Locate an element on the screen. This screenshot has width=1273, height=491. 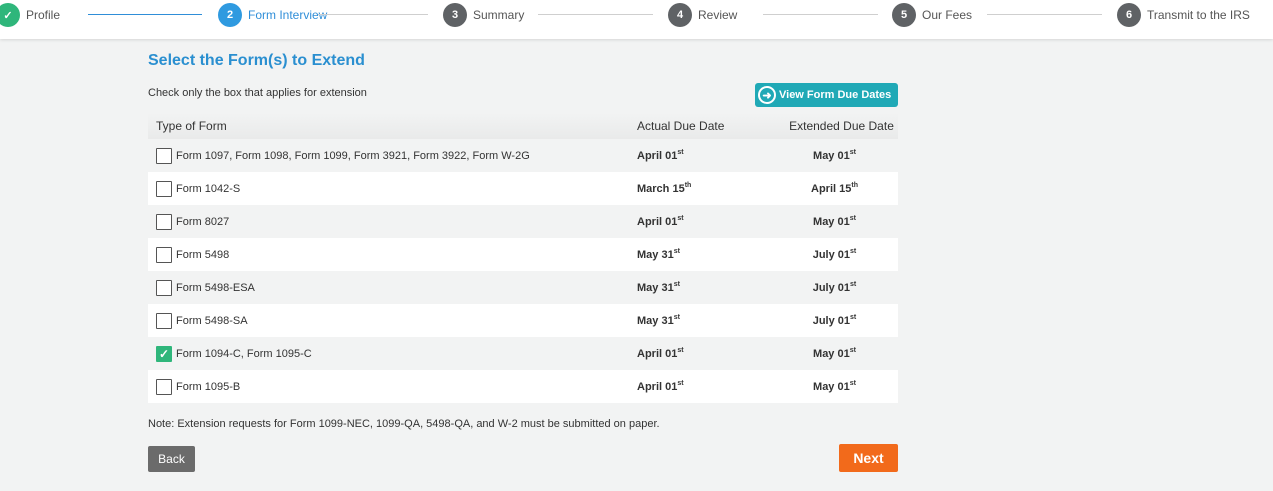
step-summary: 3 Summary is located at coordinates (483, 15).